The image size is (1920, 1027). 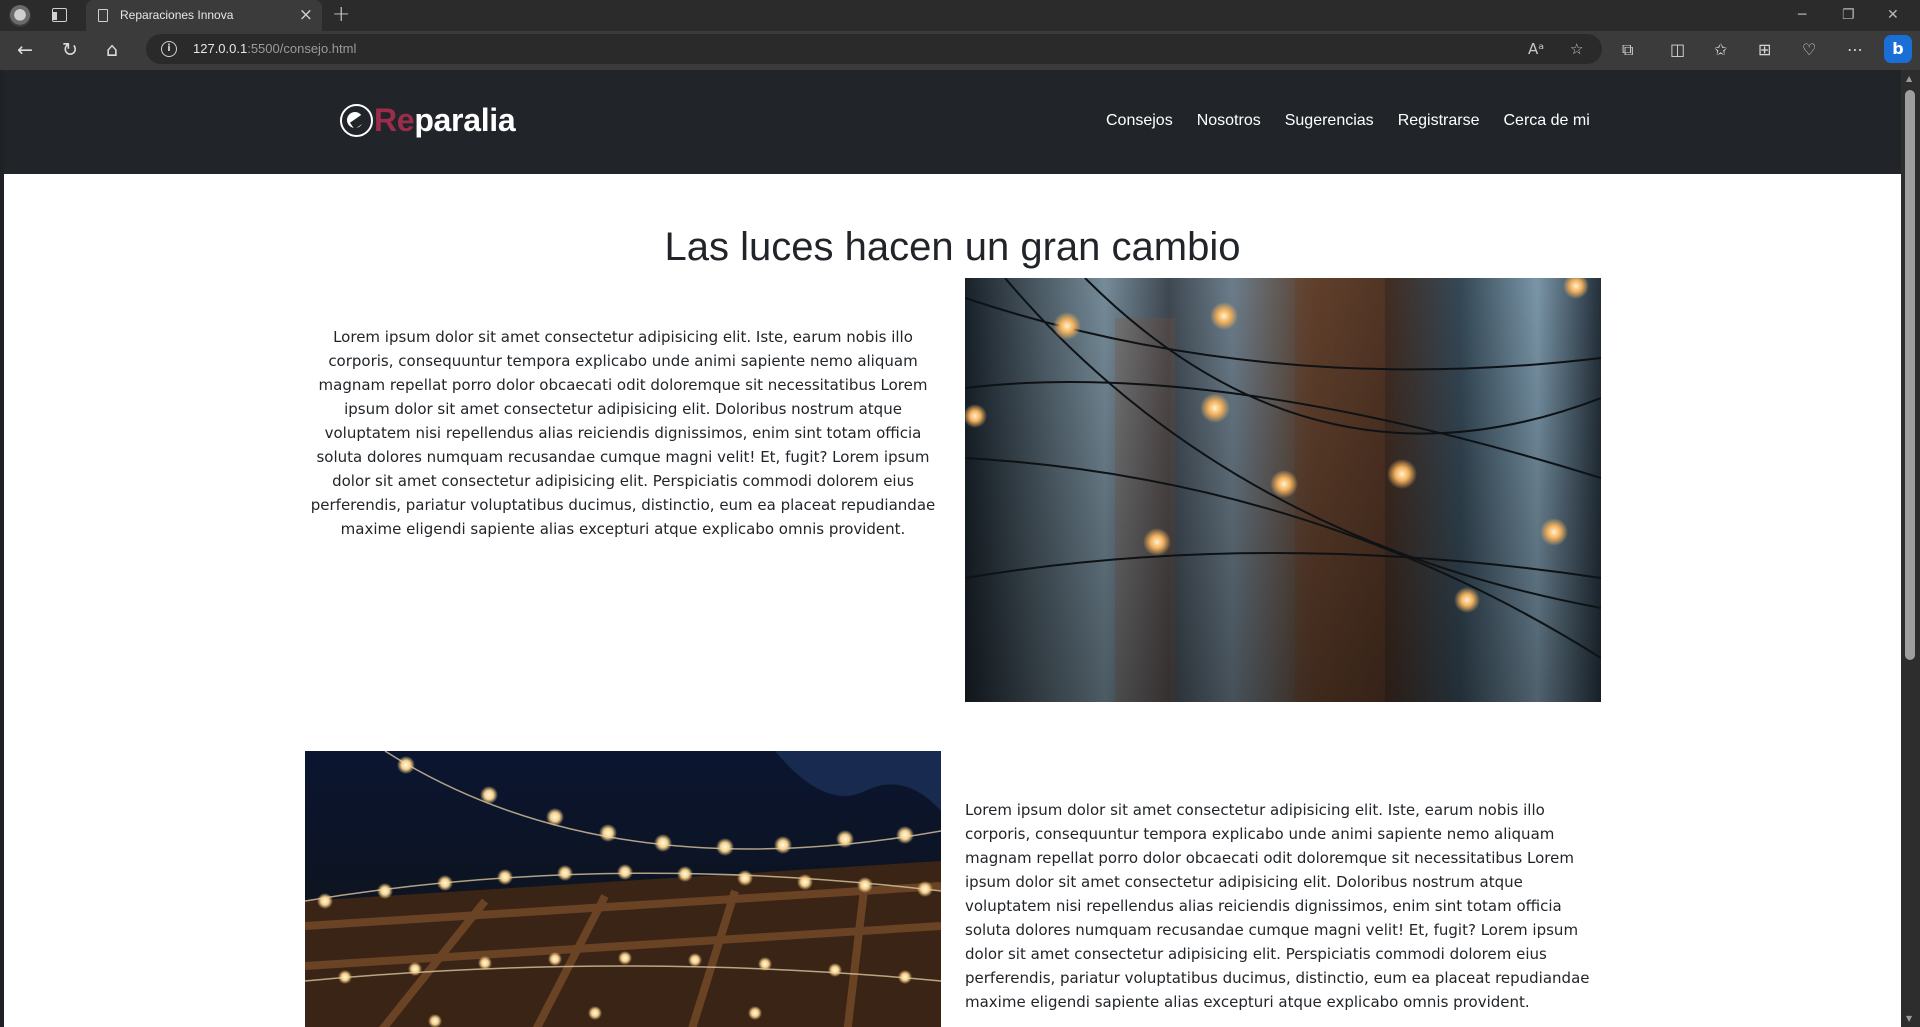 What do you see at coordinates (306, 15) in the screenshot?
I see `close-icon: ×` at bounding box center [306, 15].